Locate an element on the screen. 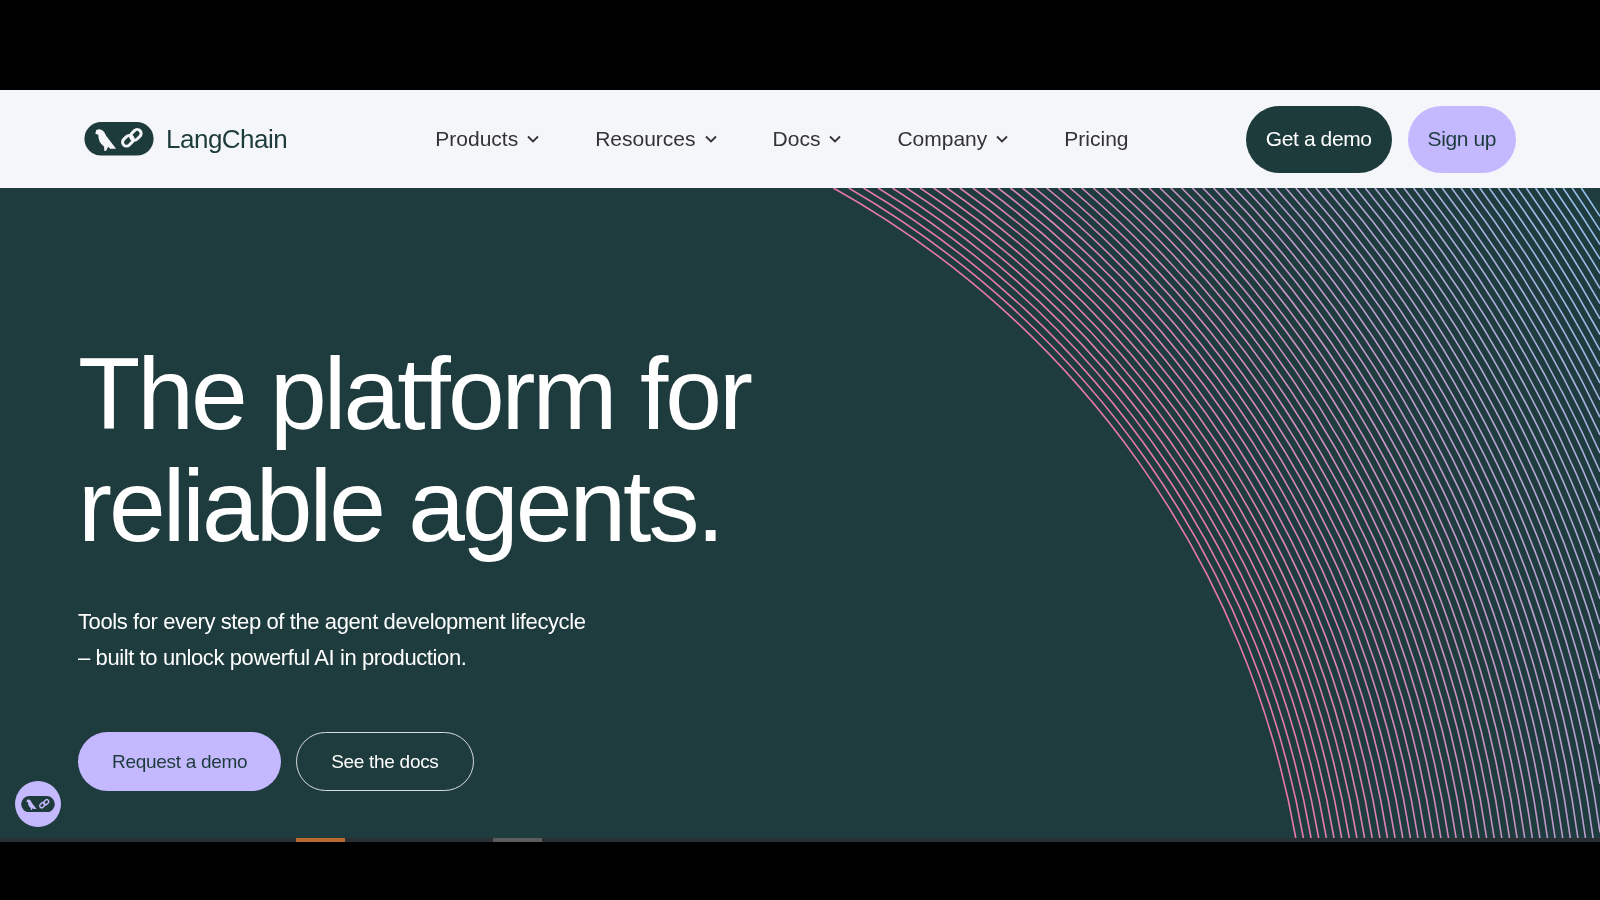 Image resolution: width=1600 pixels, height=900 pixels. nav-link: Pricing is located at coordinates (1096, 139).